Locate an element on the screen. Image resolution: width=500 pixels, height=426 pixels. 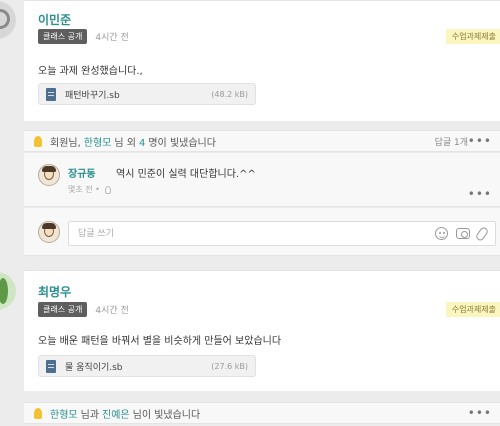
likes-count: 4 is located at coordinates (142, 143).